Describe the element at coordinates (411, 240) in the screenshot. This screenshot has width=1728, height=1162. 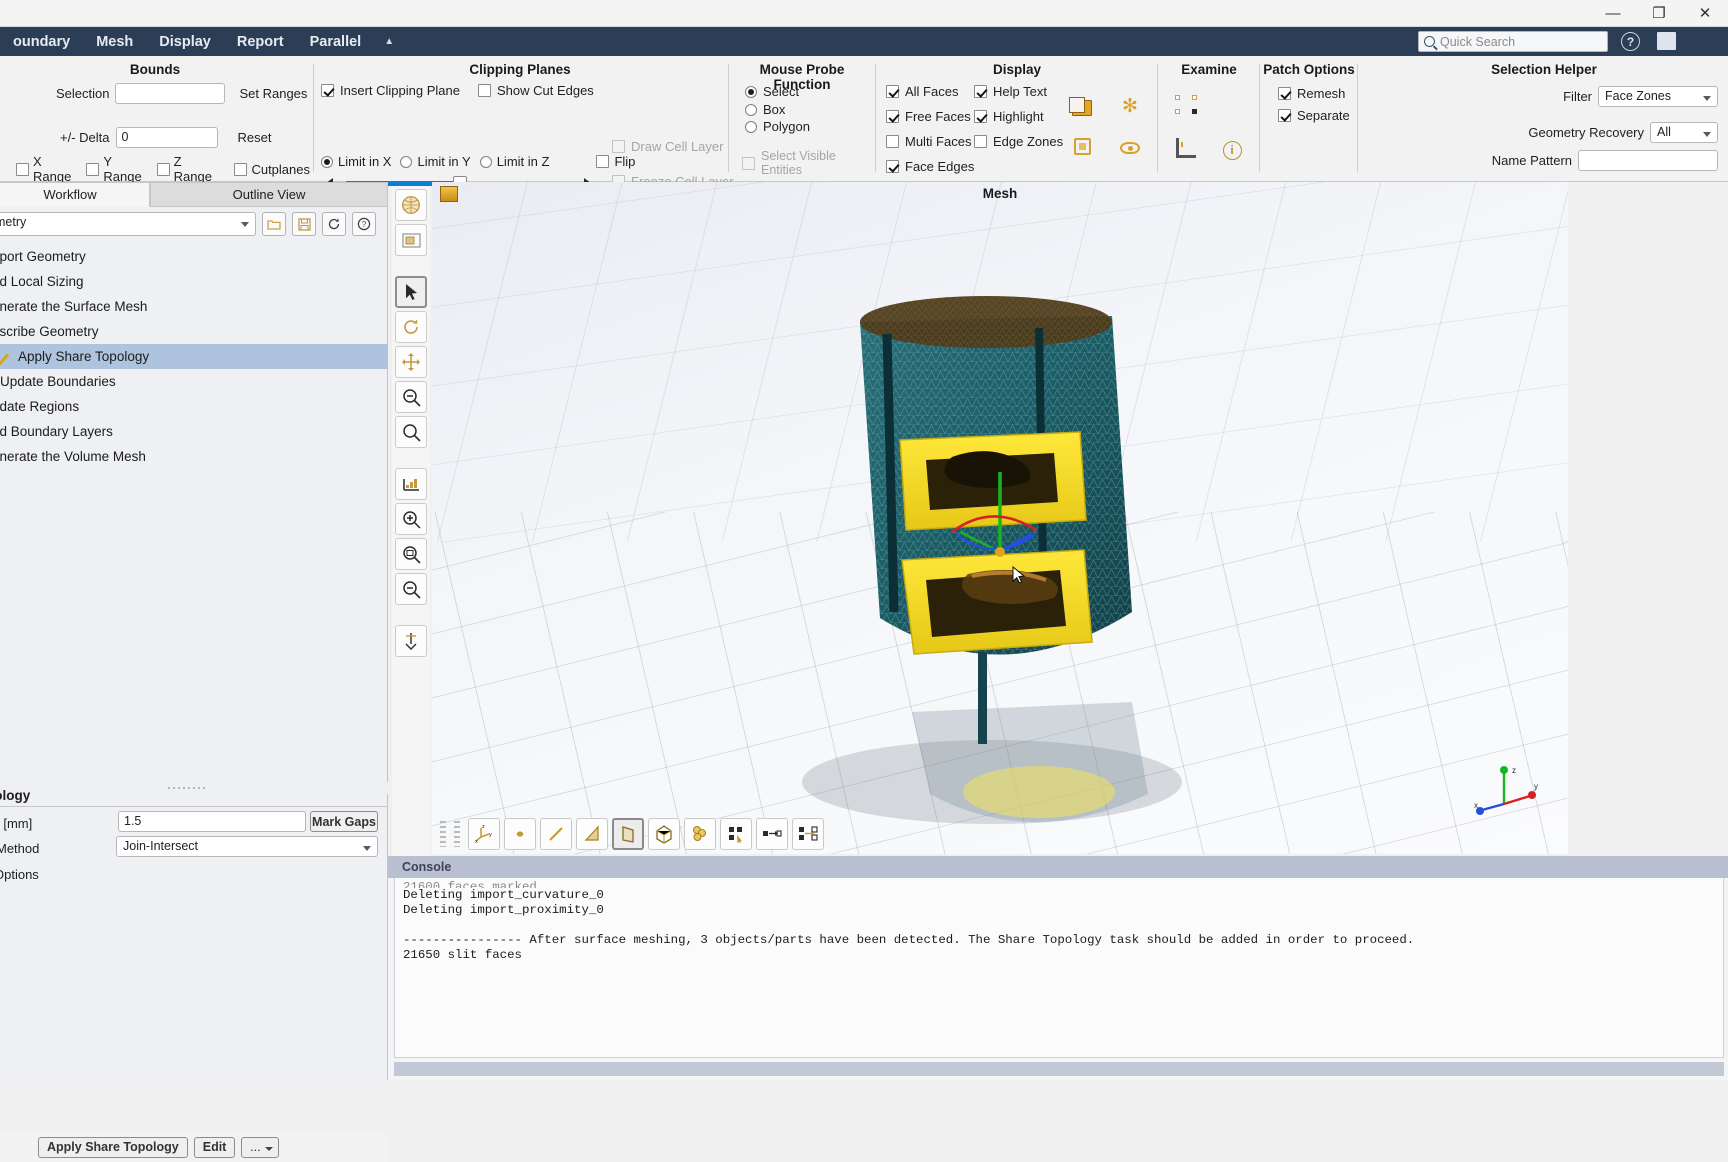
I see `image-capture-icon` at that location.